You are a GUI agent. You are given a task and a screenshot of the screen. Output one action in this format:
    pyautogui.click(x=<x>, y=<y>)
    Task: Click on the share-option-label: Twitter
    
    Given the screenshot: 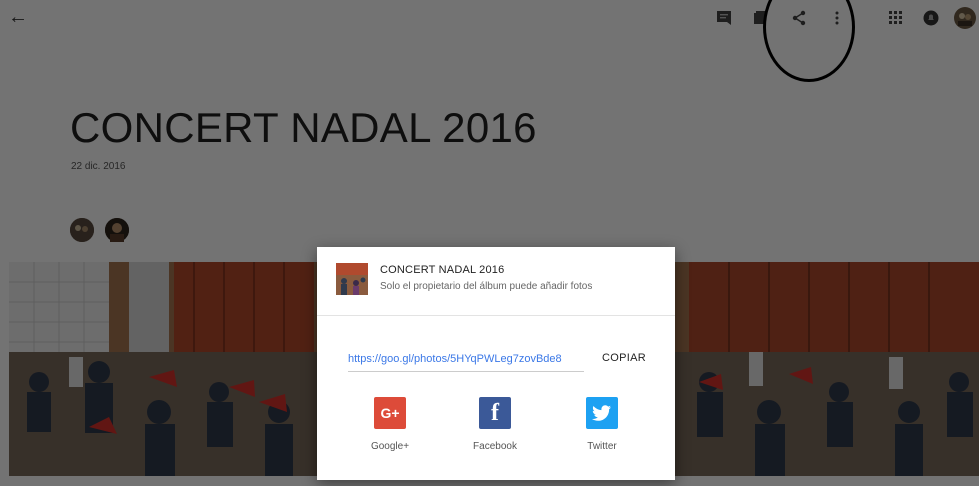 What is the action you would take?
    pyautogui.click(x=602, y=446)
    